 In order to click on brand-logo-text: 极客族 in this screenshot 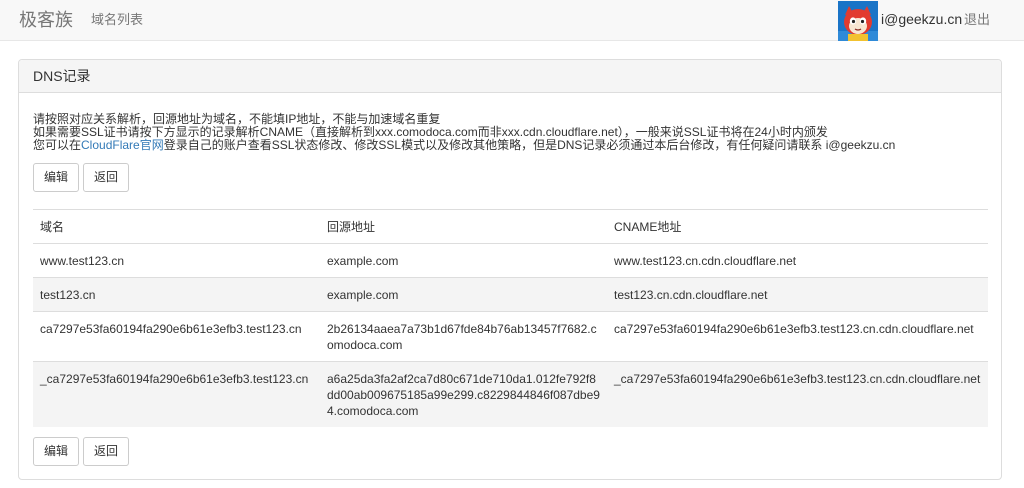, I will do `click(46, 20)`.